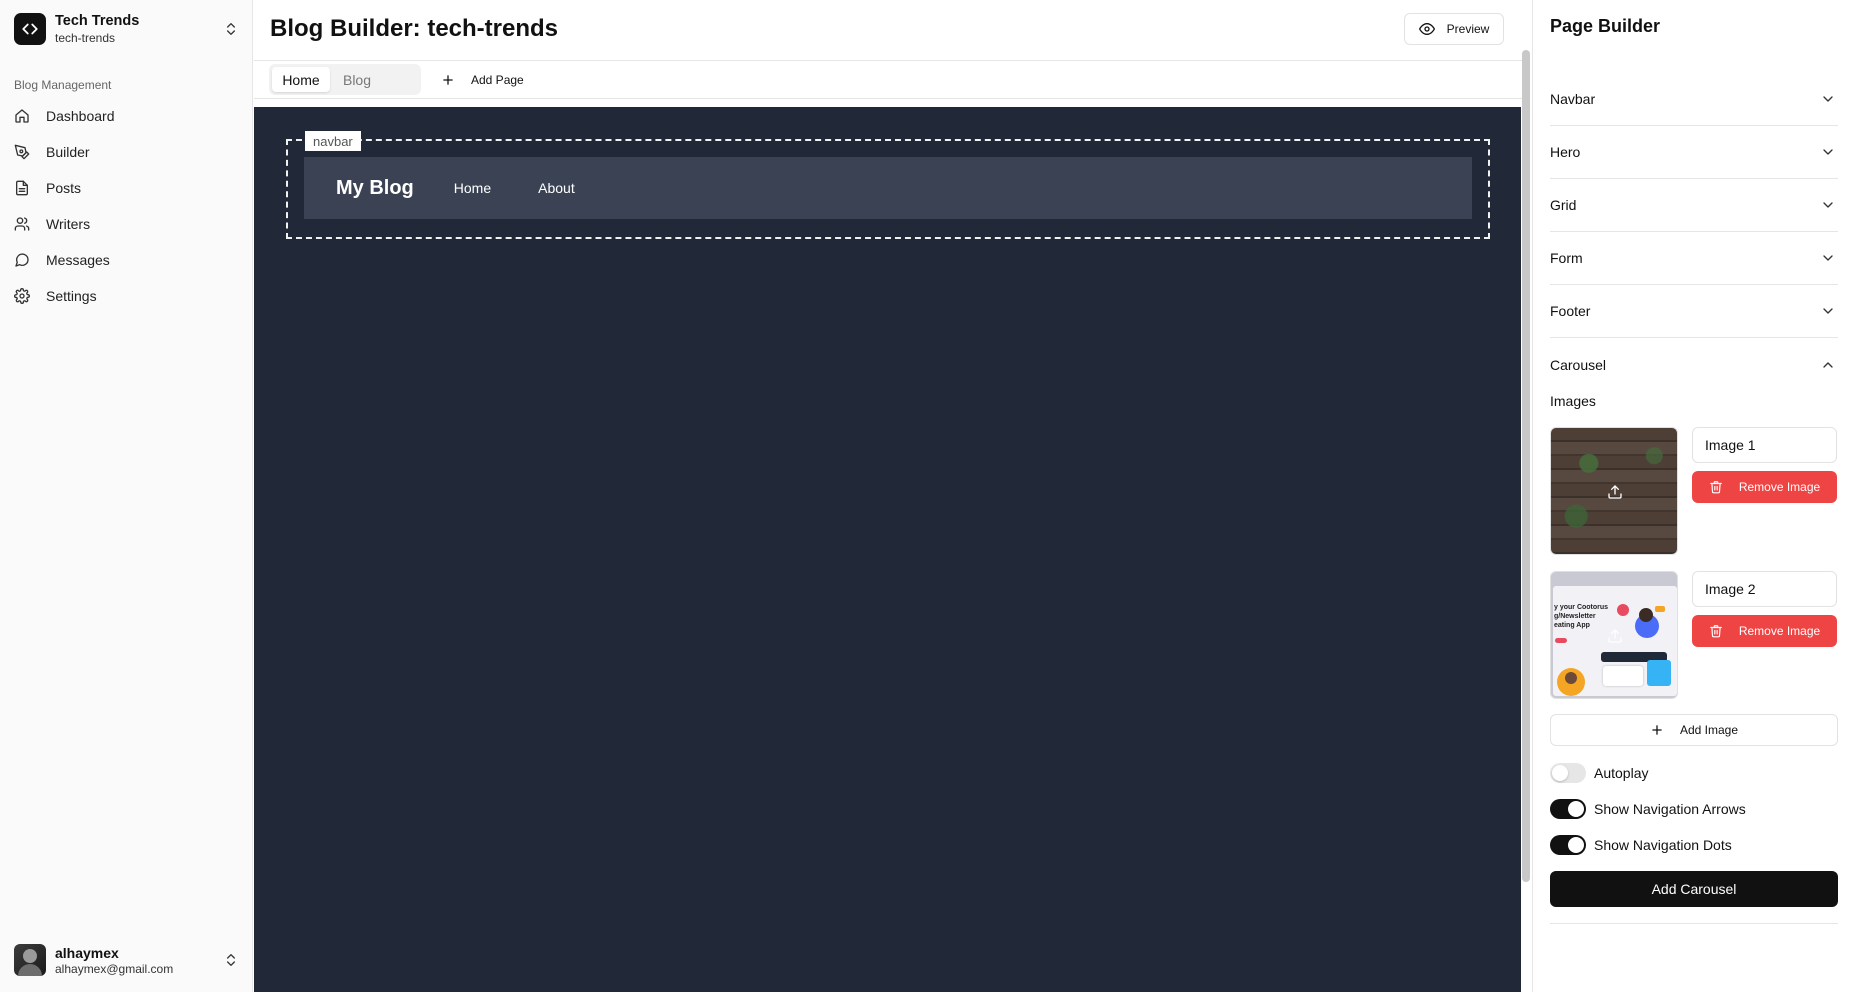  What do you see at coordinates (63, 85) in the screenshot?
I see `sidebar-group-label: Blog Management` at bounding box center [63, 85].